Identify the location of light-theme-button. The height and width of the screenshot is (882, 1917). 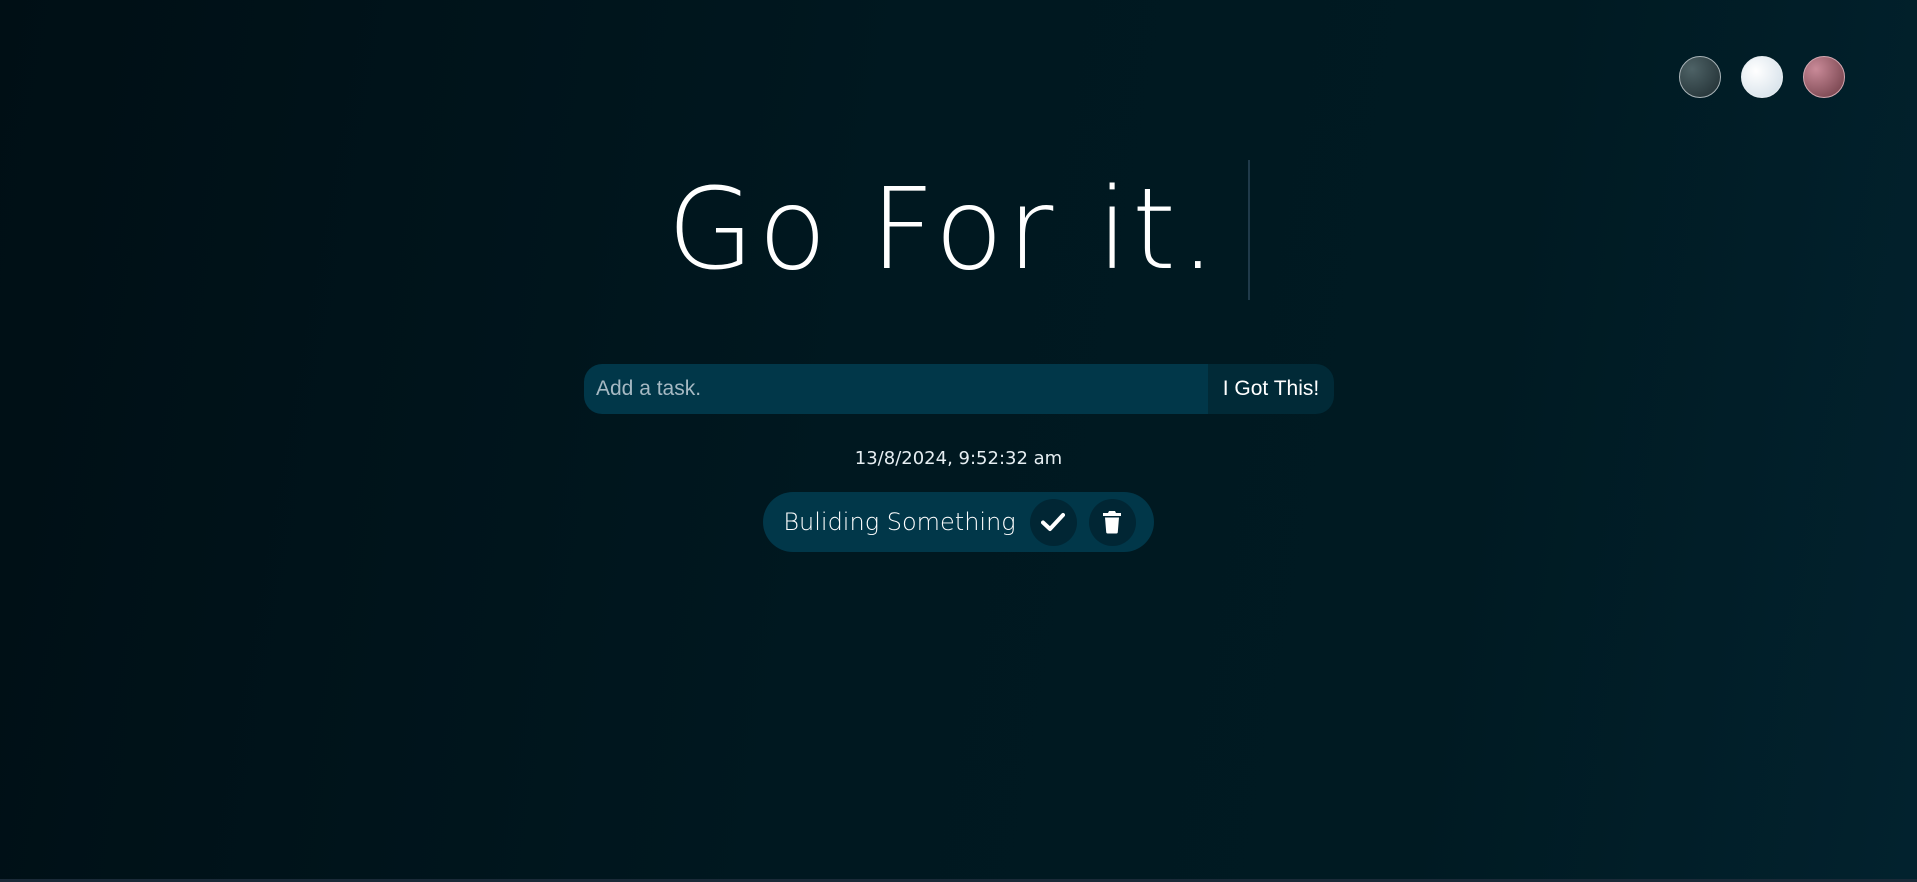
(1762, 77).